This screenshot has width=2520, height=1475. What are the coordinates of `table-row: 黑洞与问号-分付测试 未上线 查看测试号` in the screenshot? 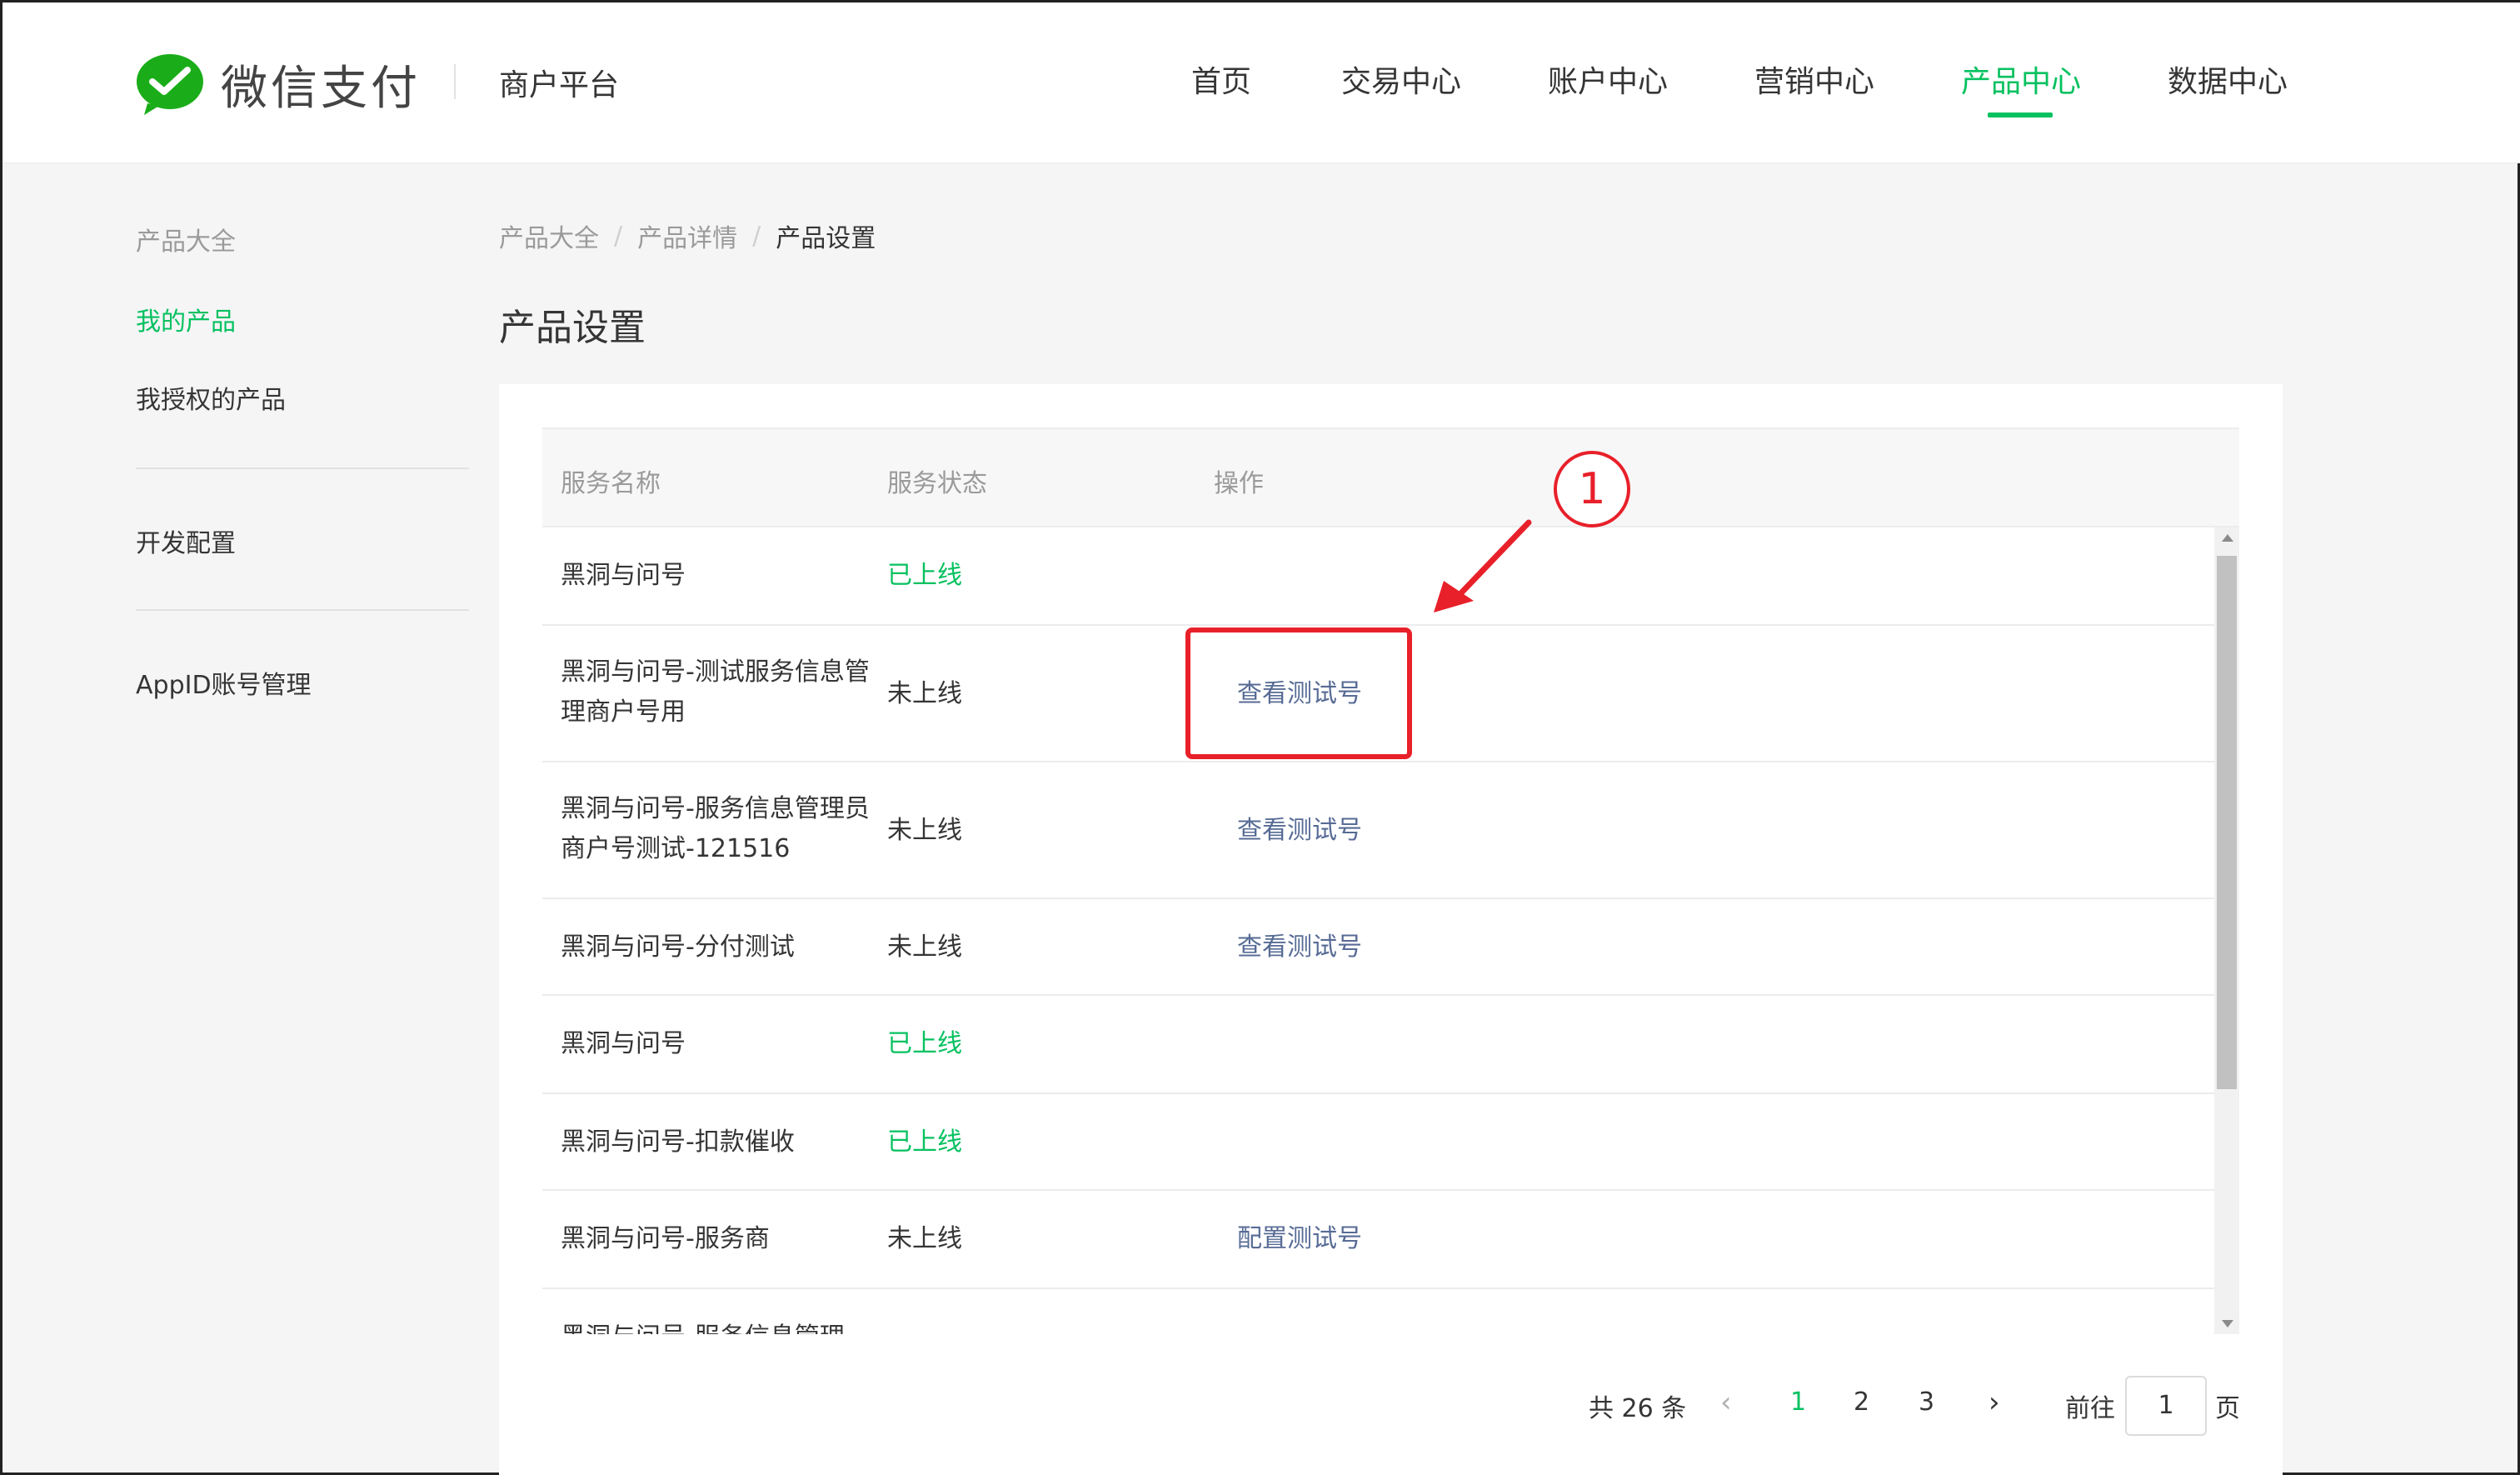 It's located at (1378, 947).